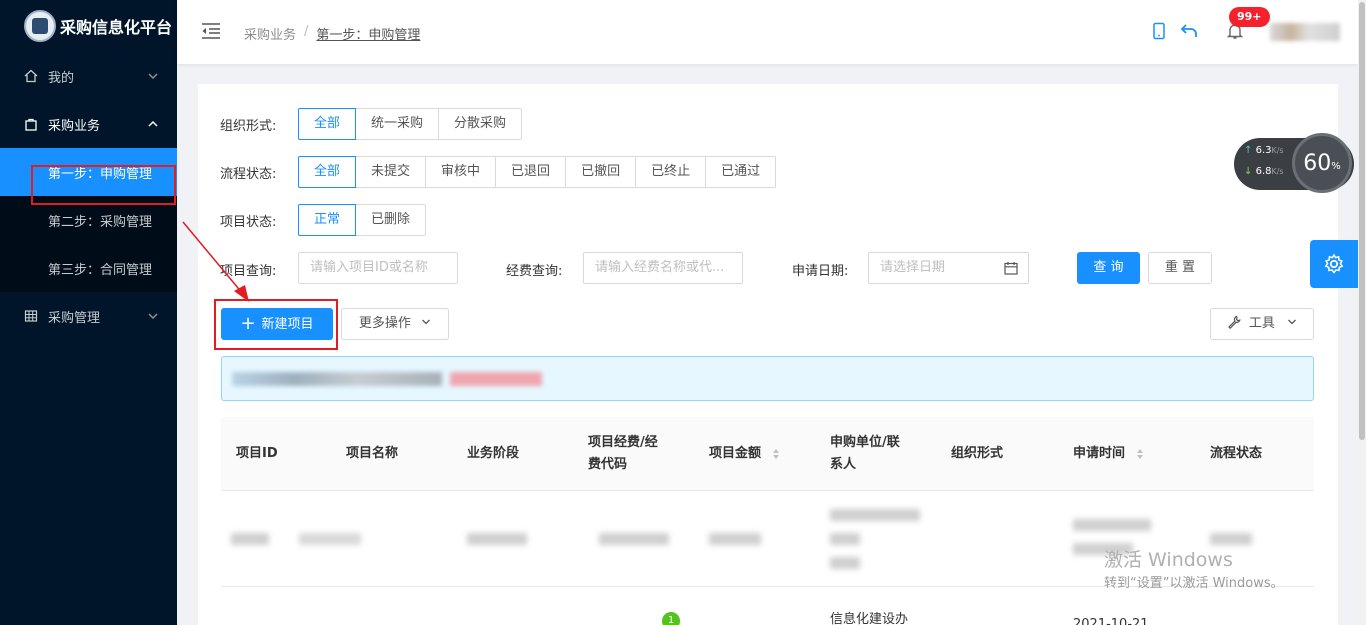  I want to click on col-amount: 项目金额, so click(744, 454).